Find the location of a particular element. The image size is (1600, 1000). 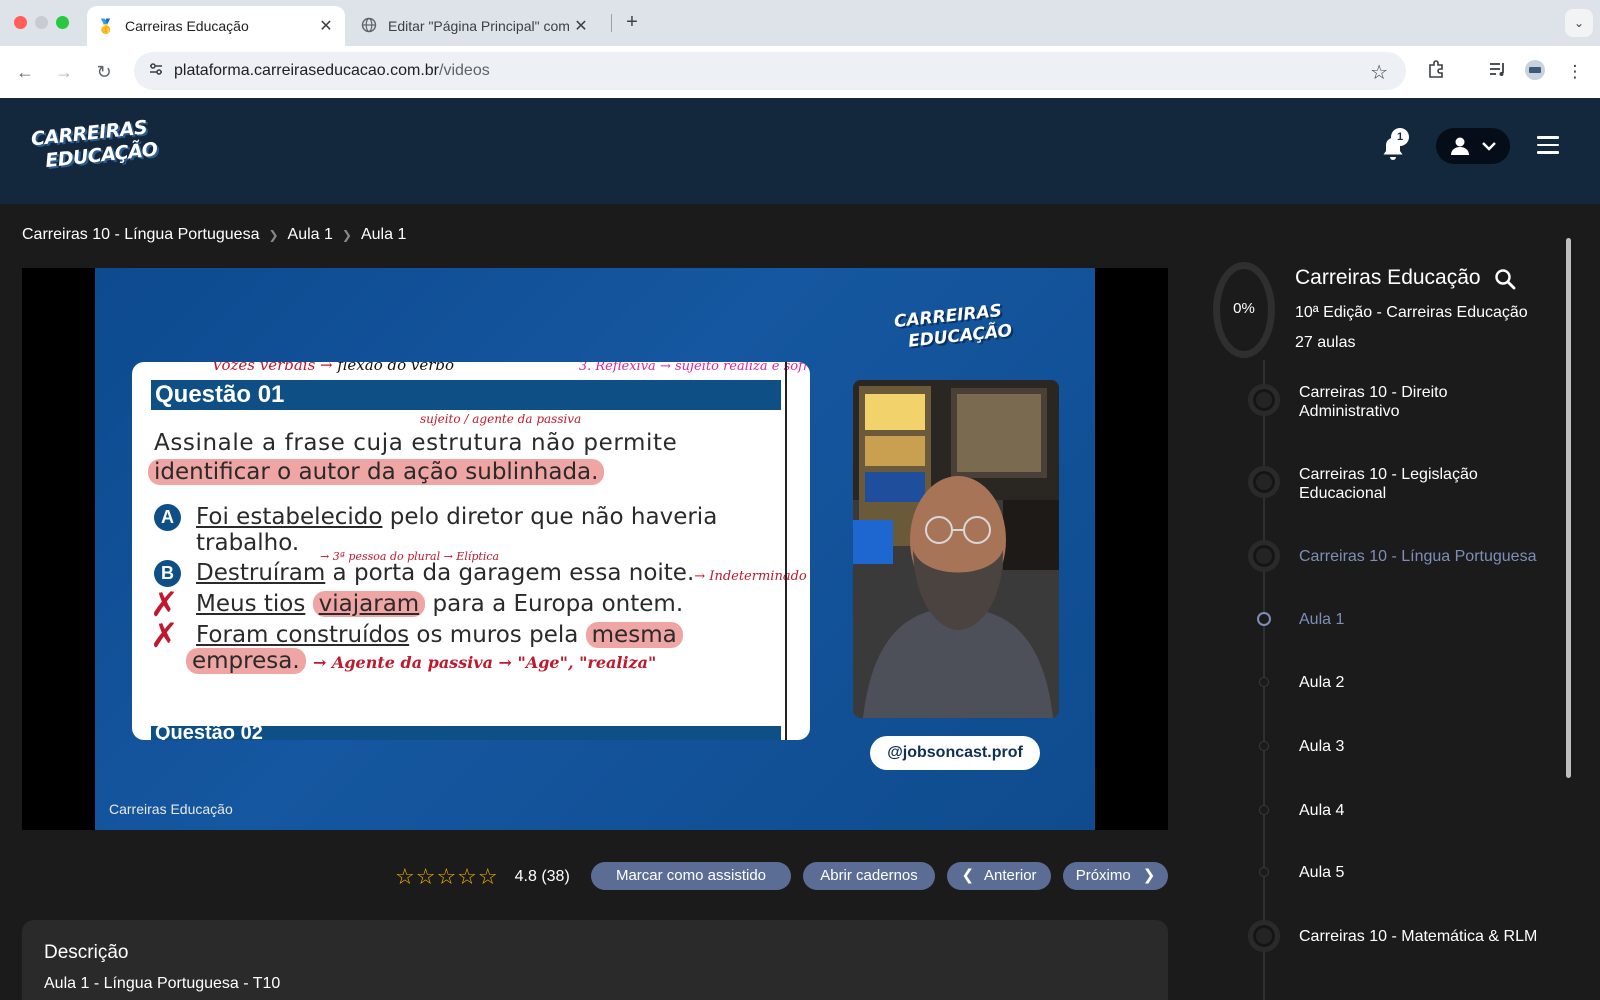

minimize-window-button is located at coordinates (41, 22).